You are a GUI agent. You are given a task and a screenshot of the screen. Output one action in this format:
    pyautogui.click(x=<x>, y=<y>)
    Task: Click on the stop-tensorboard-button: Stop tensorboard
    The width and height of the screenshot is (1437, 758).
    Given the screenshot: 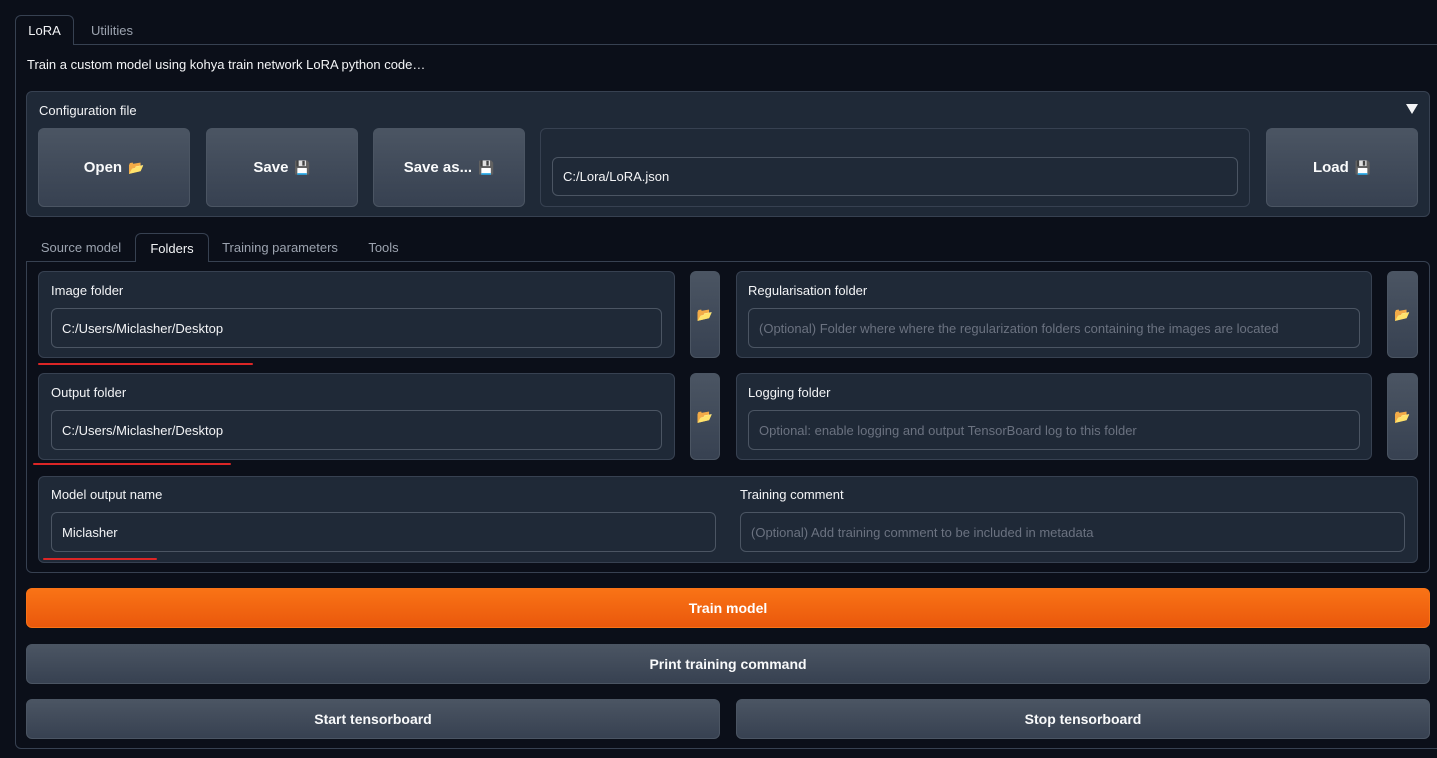 What is the action you would take?
    pyautogui.click(x=1083, y=719)
    